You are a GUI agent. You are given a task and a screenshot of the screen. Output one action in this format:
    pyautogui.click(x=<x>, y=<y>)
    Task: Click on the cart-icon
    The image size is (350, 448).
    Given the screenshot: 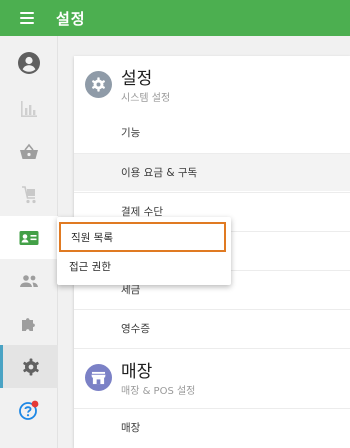 What is the action you would take?
    pyautogui.click(x=29, y=194)
    